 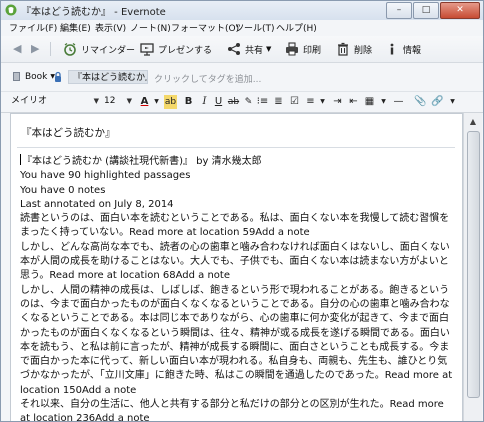 I want to click on menu-help: ヘルプ(H), so click(x=296, y=27).